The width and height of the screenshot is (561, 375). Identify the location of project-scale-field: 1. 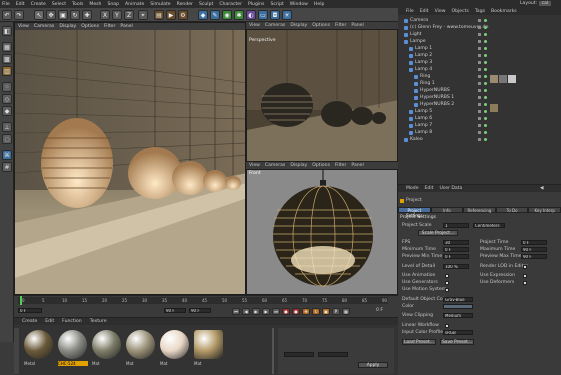
(456, 225).